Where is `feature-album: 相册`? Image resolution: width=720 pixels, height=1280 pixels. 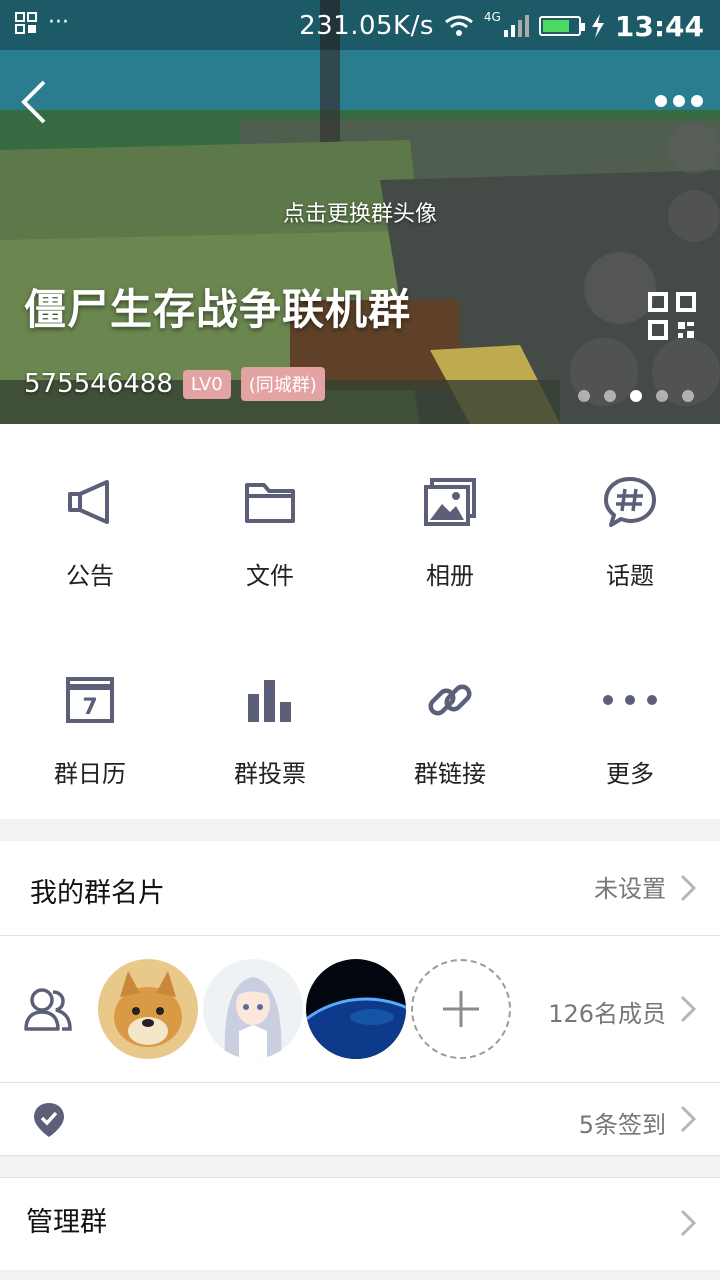
feature-album: 相册 is located at coordinates (450, 514).